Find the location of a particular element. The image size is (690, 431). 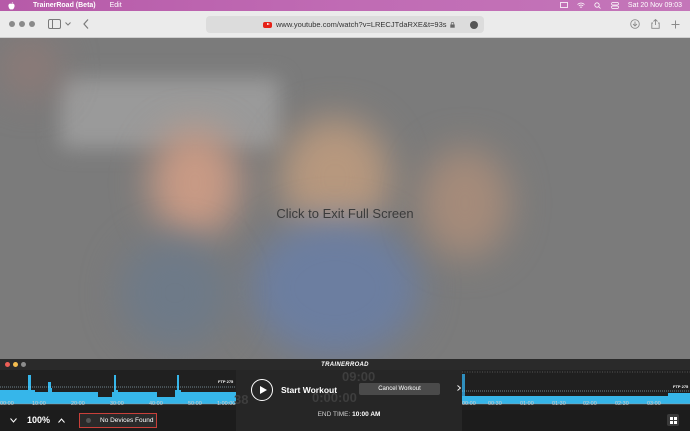

tick-left-0: 00:00 is located at coordinates (7, 404).